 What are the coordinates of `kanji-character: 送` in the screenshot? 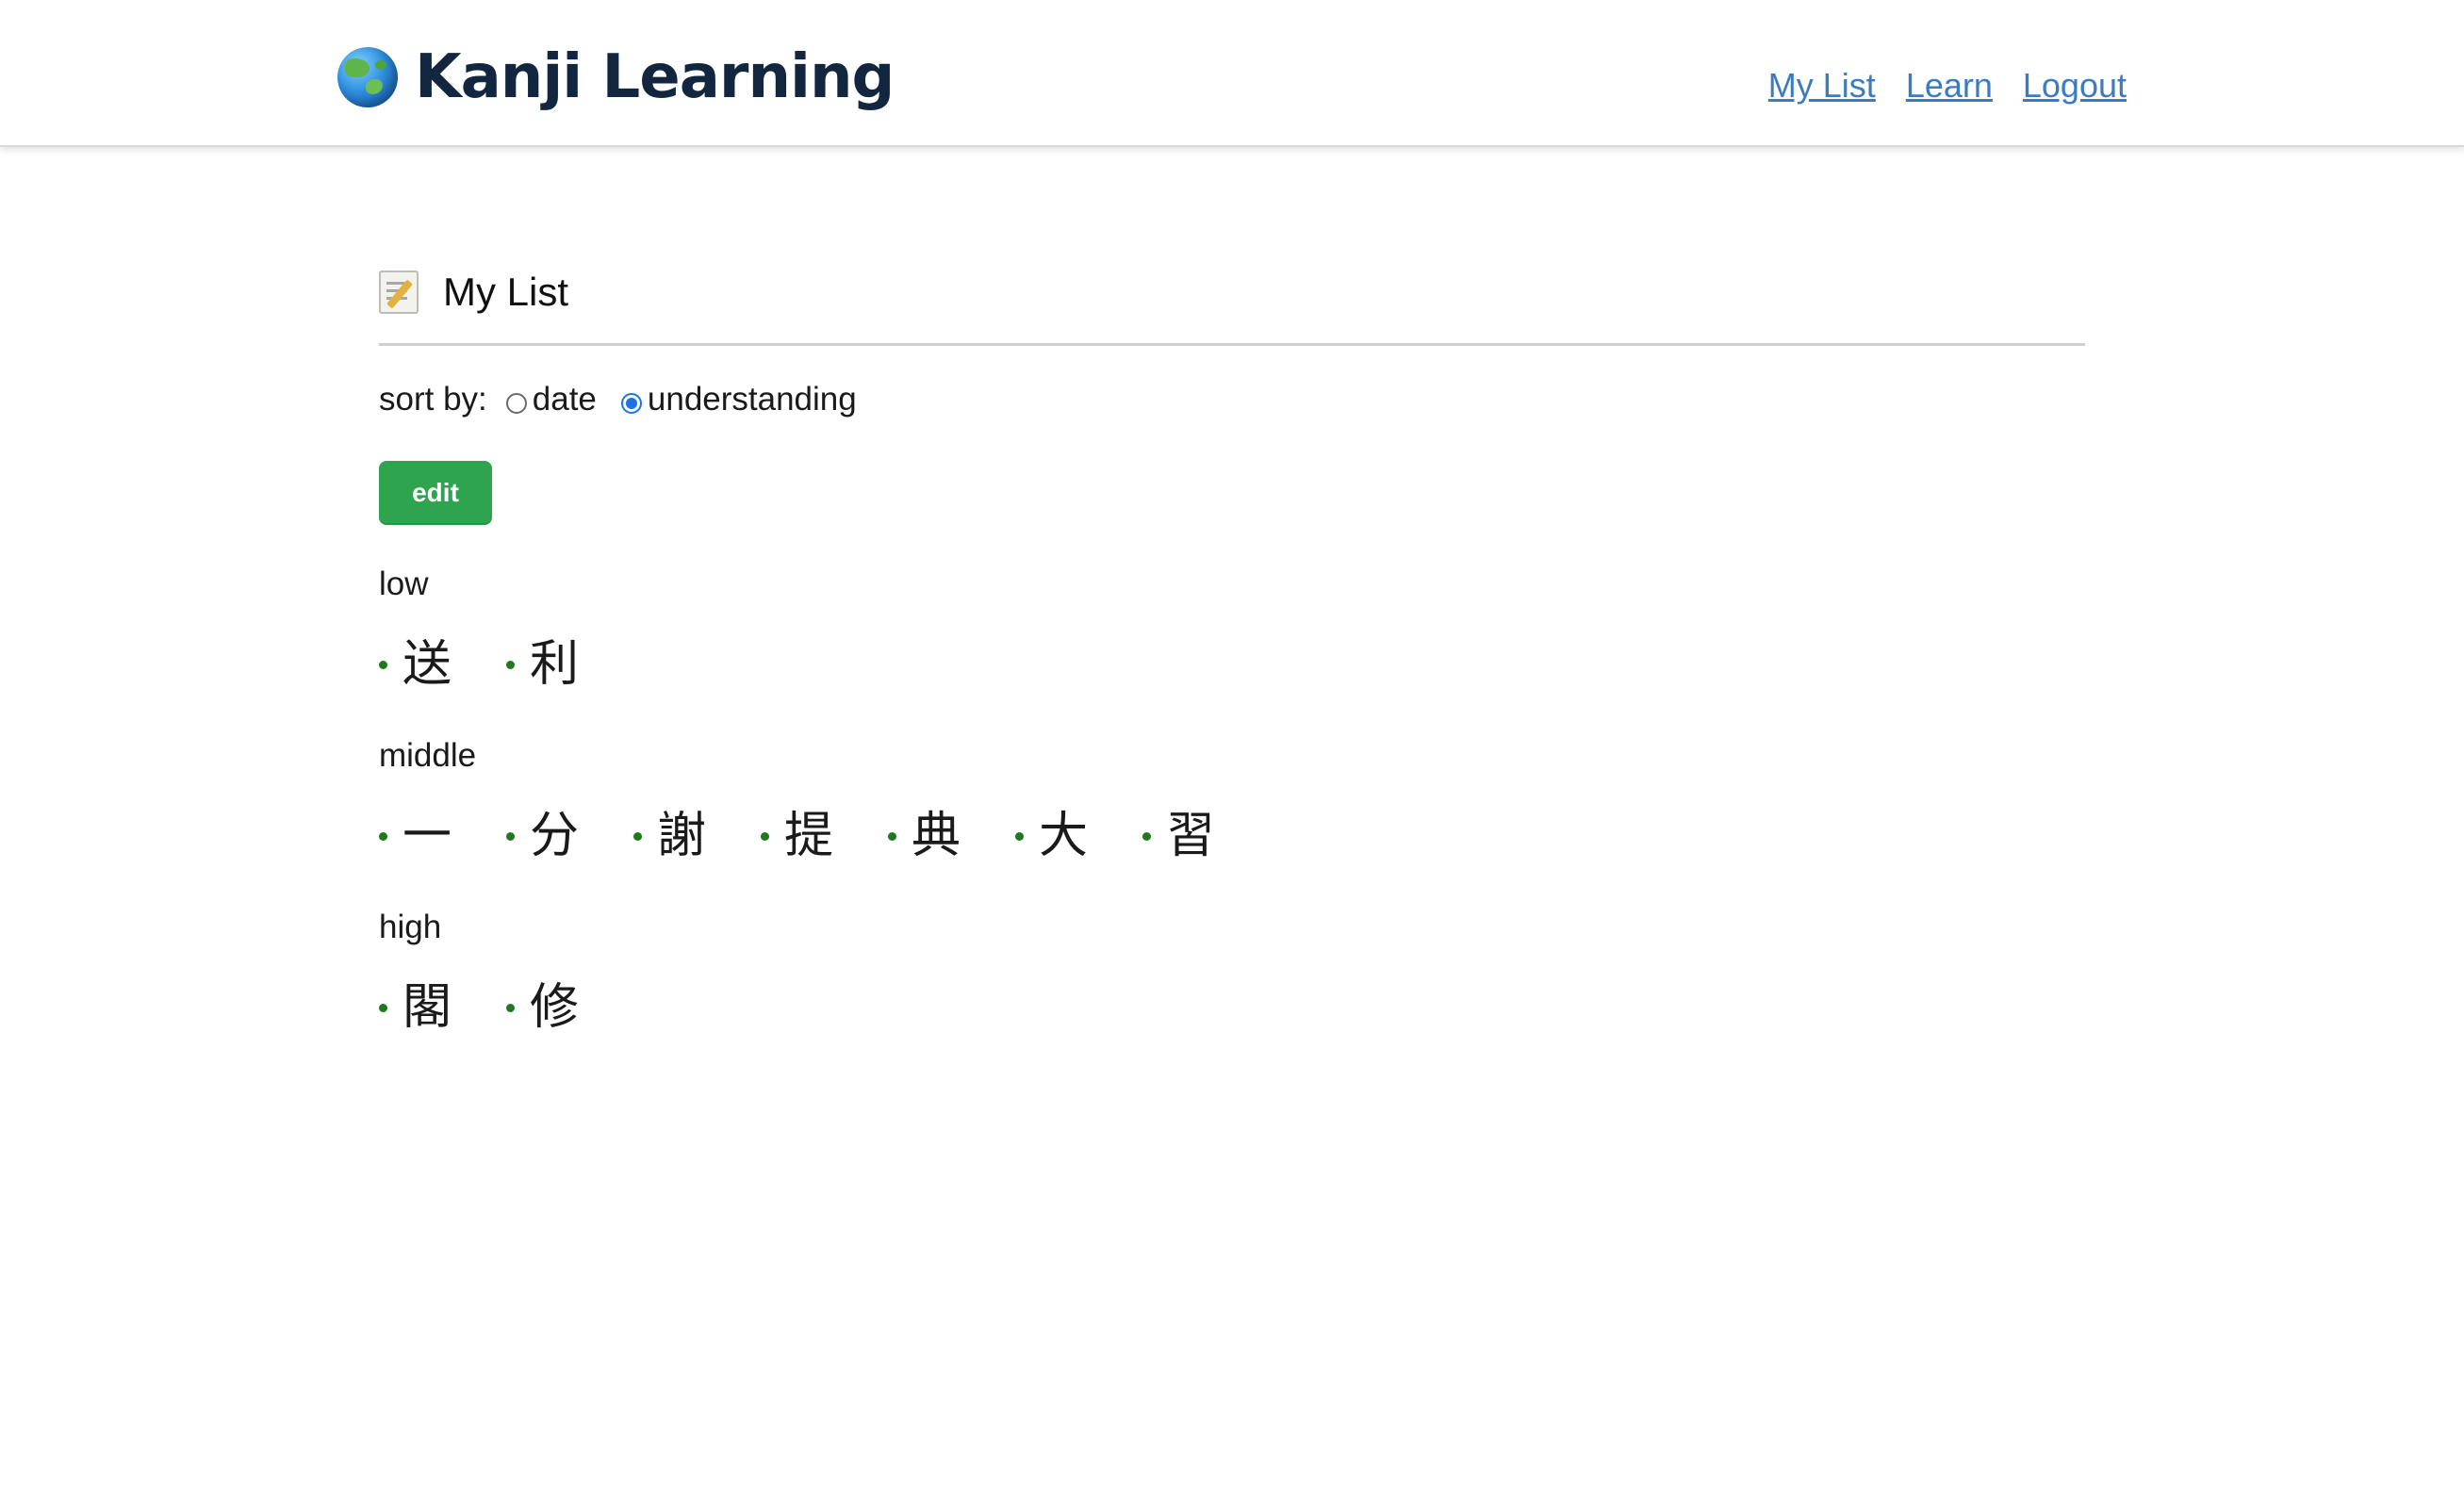 It's located at (427, 659).